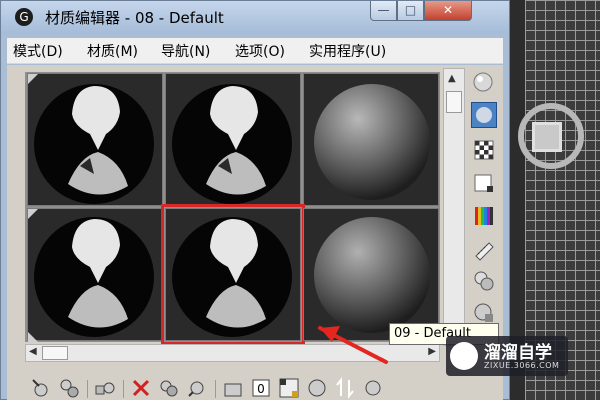  I want to click on go-to-parent-icon, so click(345, 388).